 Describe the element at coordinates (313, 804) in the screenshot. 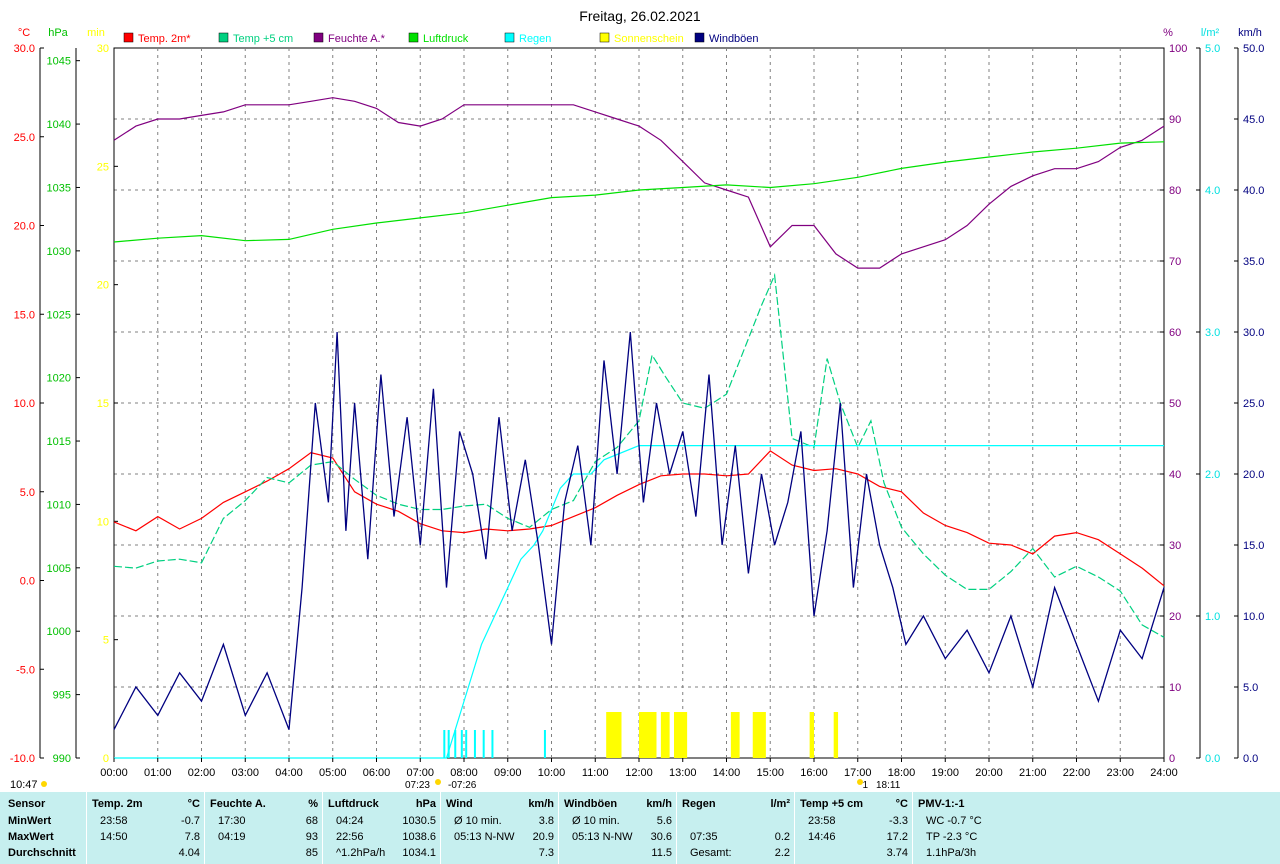

I see `stats-unit: %` at that location.